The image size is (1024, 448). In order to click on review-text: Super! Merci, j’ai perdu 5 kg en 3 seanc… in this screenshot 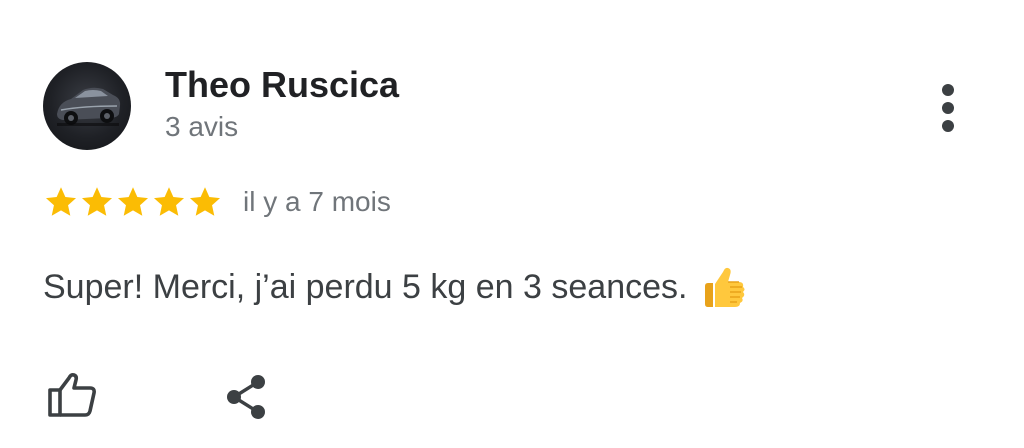, I will do `click(365, 286)`.